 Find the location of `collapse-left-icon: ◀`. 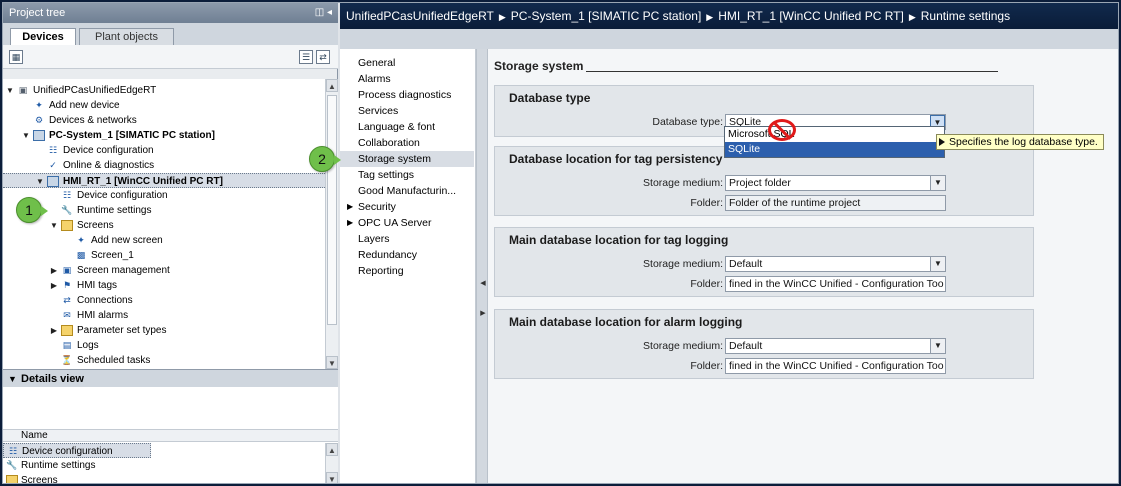

collapse-left-icon: ◀ is located at coordinates (483, 284).